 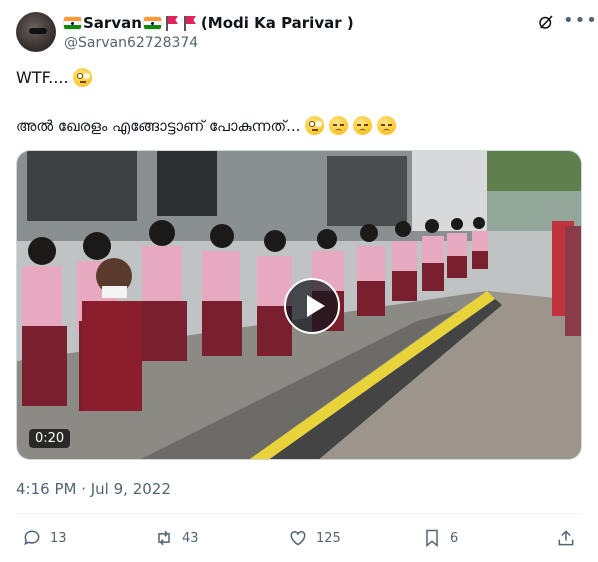 I want to click on like-icon, so click(x=298, y=538).